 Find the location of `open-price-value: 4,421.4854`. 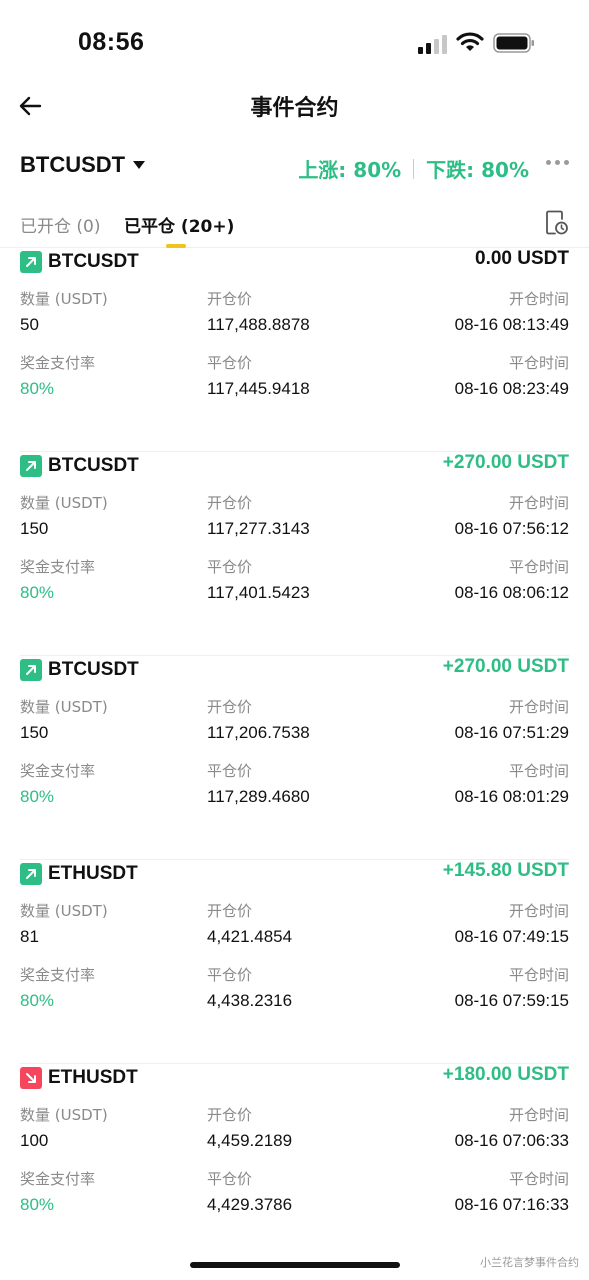

open-price-value: 4,421.4854 is located at coordinates (250, 936).